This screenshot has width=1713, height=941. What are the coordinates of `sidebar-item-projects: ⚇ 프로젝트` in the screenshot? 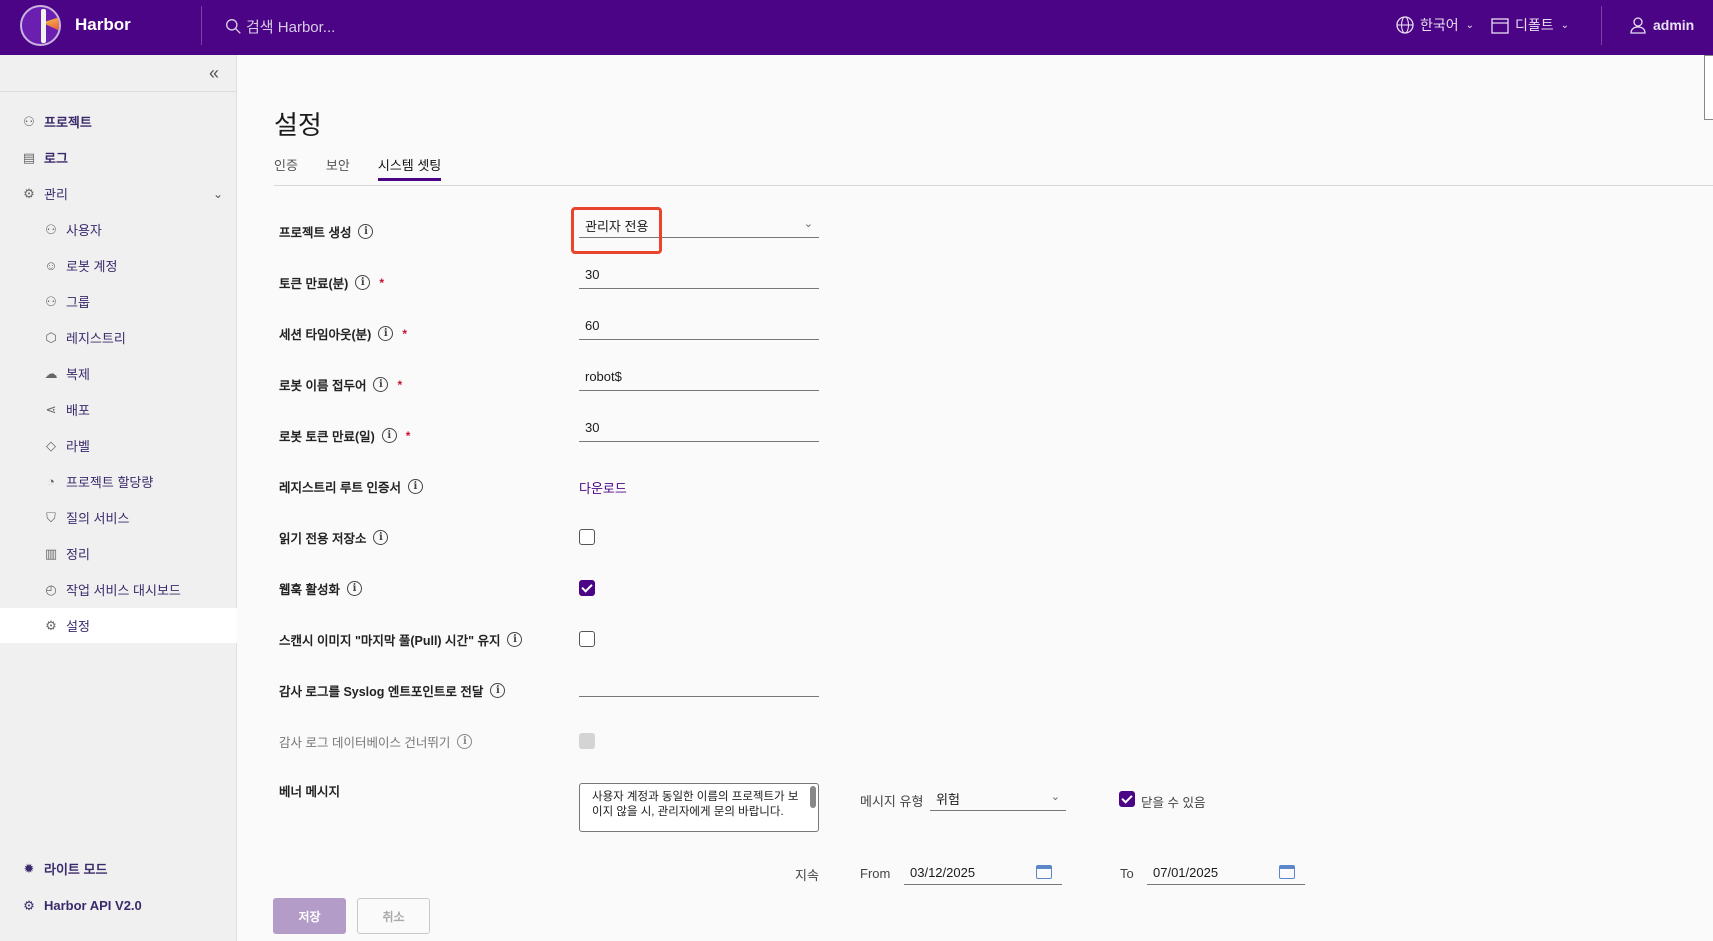 It's located at (118, 121).